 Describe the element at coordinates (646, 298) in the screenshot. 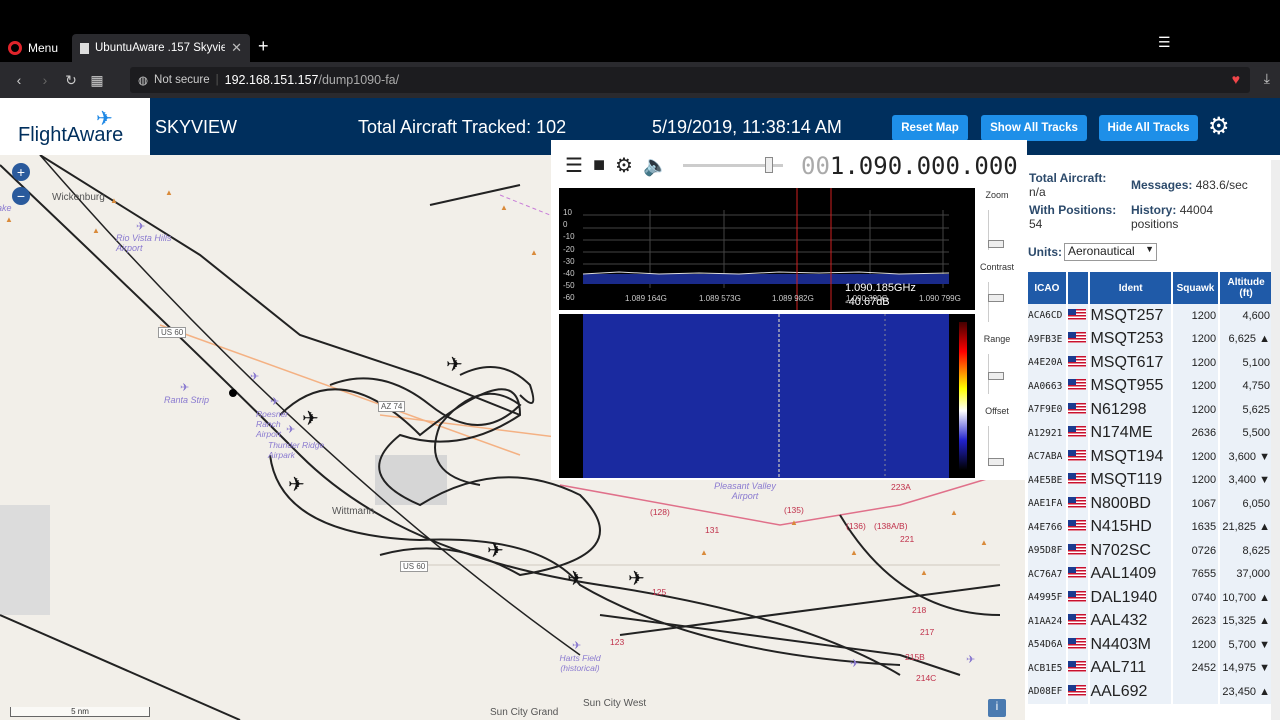

I see `x-tick: 1.089 164G` at that location.